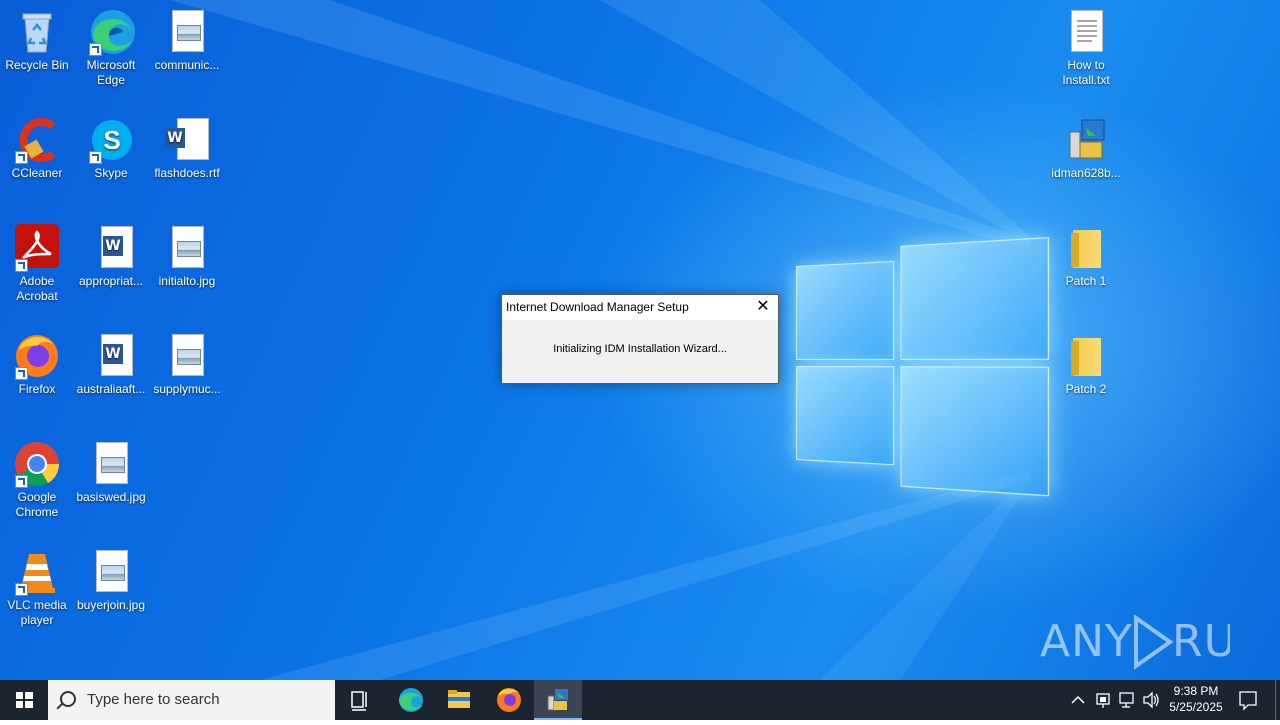  I want to click on task-view-icon, so click(359, 701).